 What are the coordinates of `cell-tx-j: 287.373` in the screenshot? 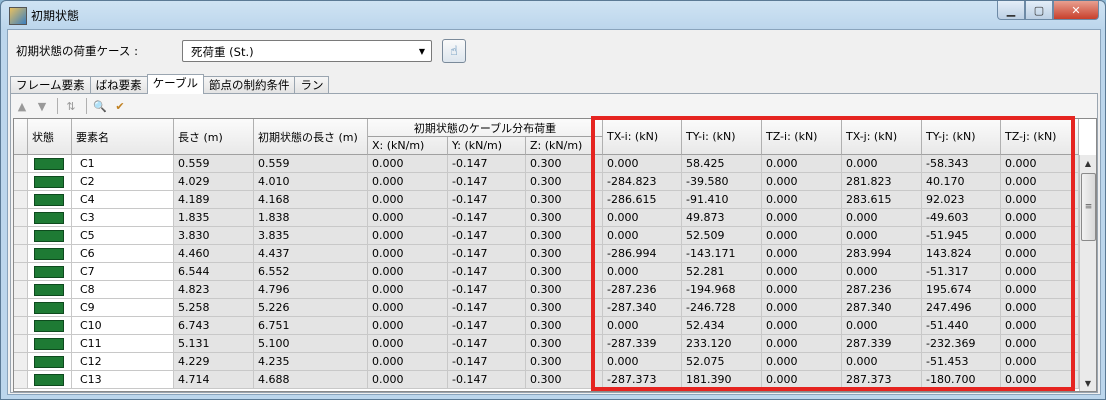 It's located at (882, 380).